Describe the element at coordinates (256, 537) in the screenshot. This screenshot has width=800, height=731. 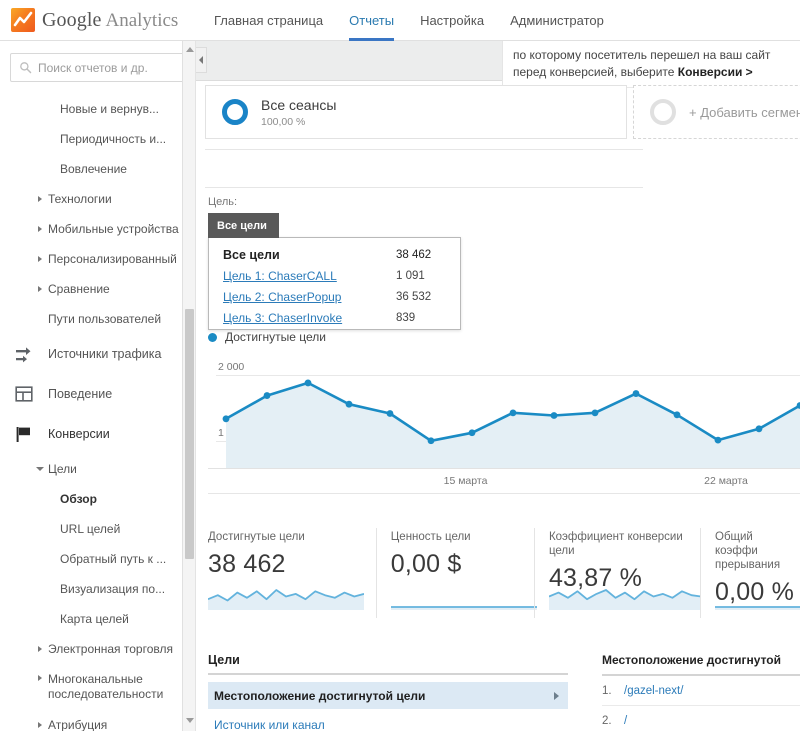
I see `metric-label: Достигнутые цели` at that location.